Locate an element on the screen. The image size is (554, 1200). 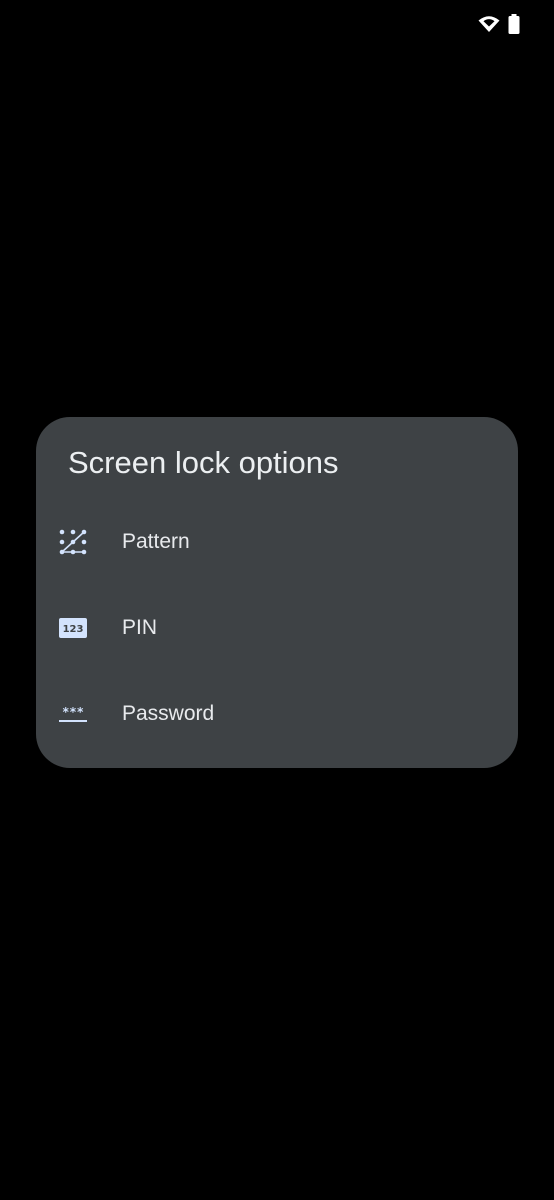
option-pin: 123 PIN is located at coordinates (277, 628).